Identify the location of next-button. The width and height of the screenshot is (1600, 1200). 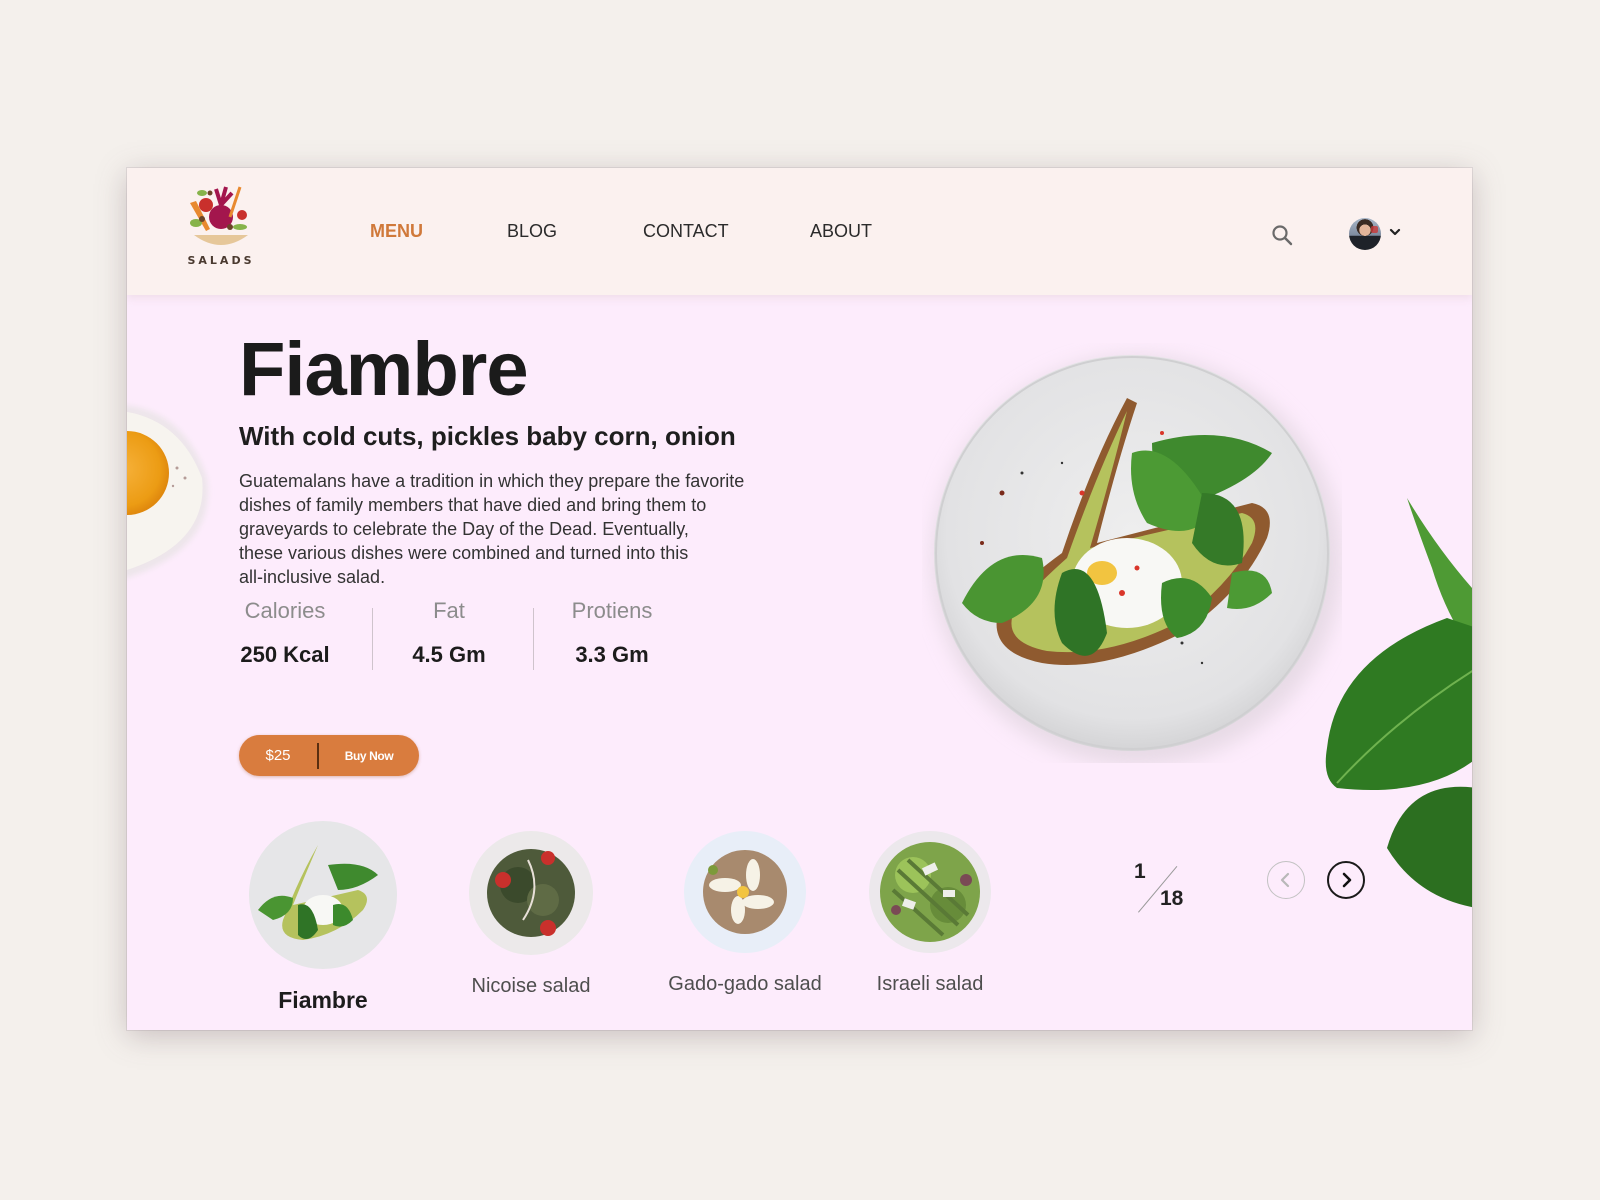
(1346, 880).